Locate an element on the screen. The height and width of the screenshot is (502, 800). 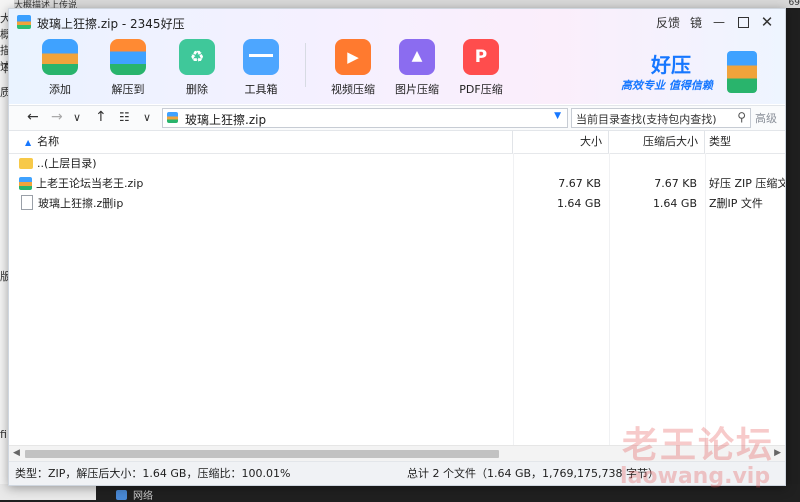
file-list-header: ▲ 名称 大小 压缩后大小 类型 is located at coordinates (397, 142).